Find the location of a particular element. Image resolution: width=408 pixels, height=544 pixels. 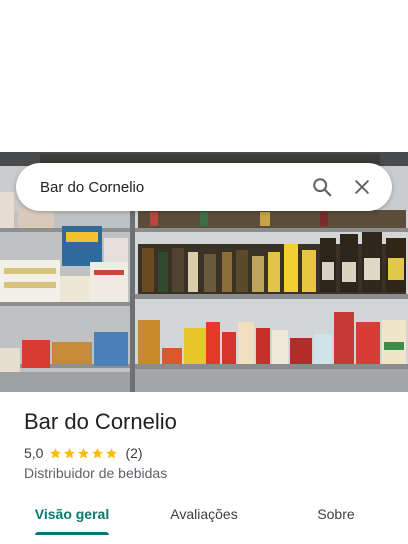

tab-overview: Visão geral is located at coordinates (72, 514).